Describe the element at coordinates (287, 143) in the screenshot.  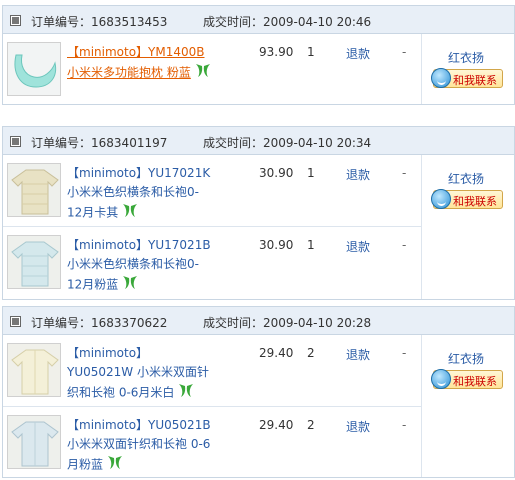
I see `order-time: 成交时间：2009-04-10 20:34` at that location.